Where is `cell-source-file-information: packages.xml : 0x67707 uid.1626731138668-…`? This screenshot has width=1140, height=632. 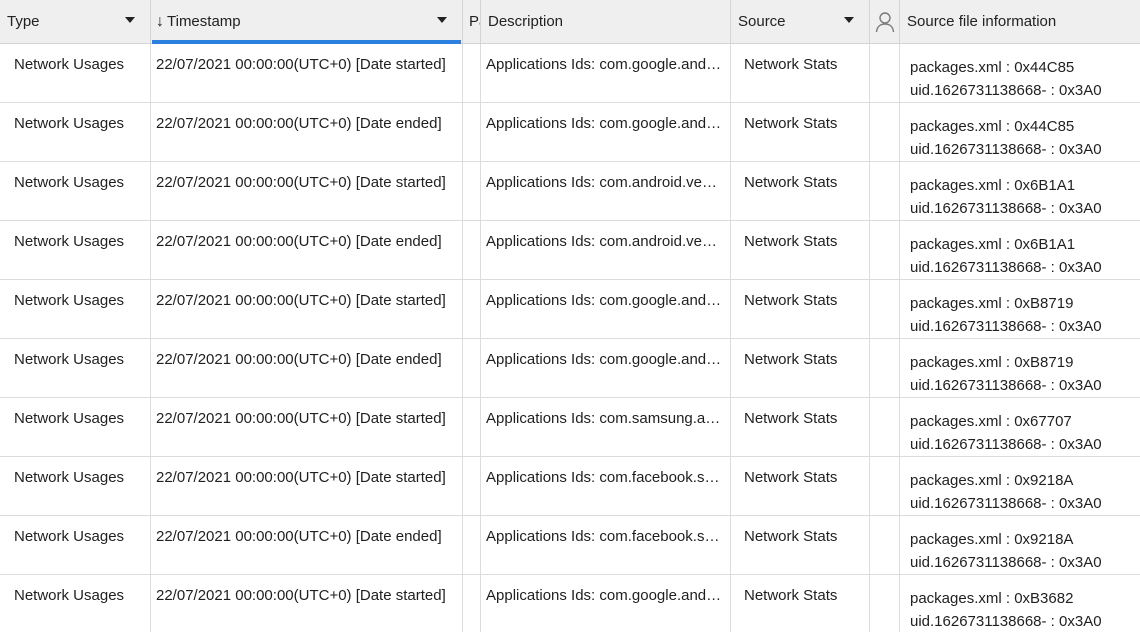
cell-source-file-information: packages.xml : 0x67707 uid.1626731138668-… is located at coordinates (1020, 427).